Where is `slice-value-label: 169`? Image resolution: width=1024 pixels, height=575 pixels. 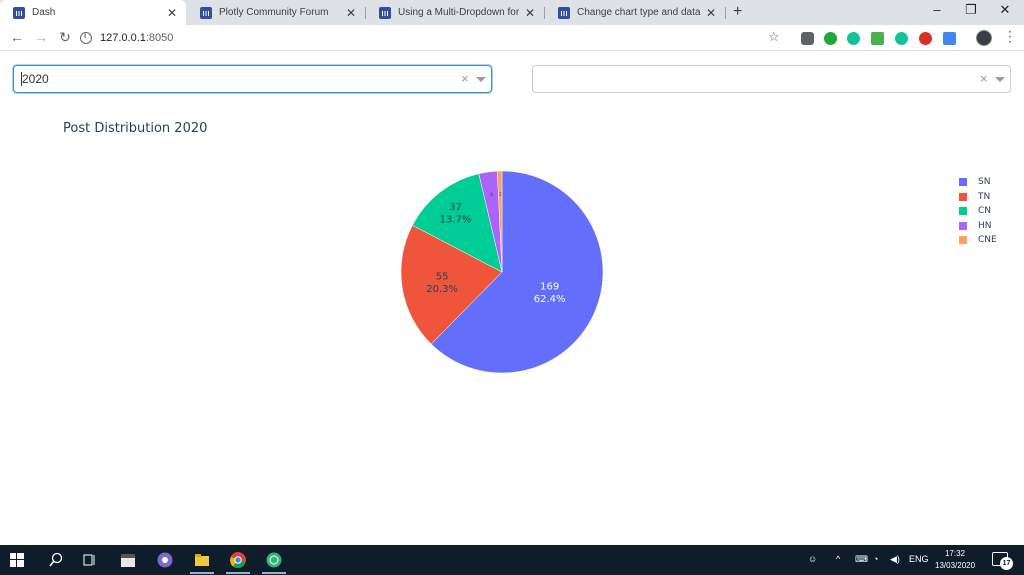 slice-value-label: 169 is located at coordinates (549, 287).